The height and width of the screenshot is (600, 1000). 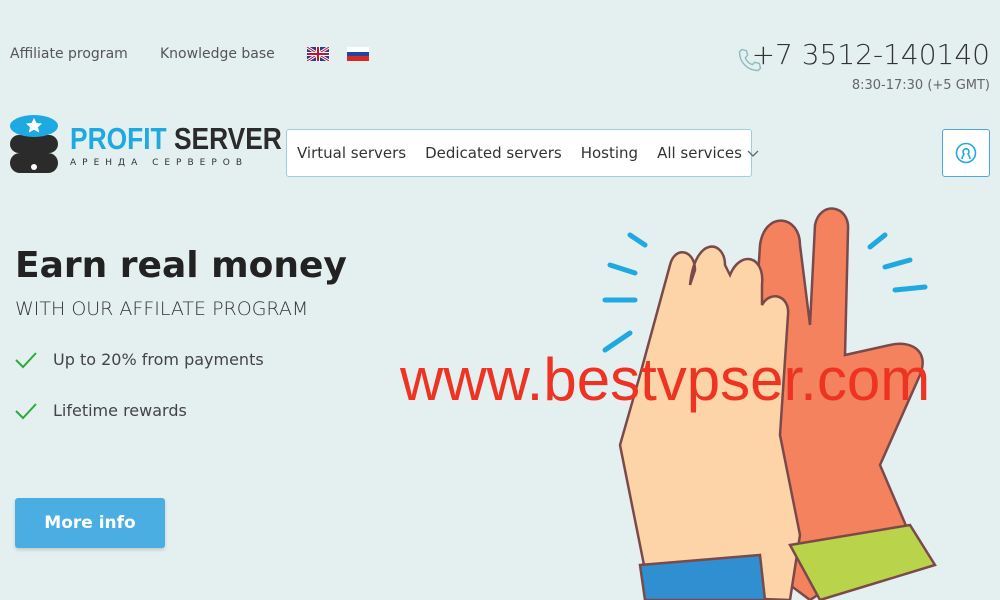 I want to click on feature-item: Lifetime rewards, so click(x=101, y=410).